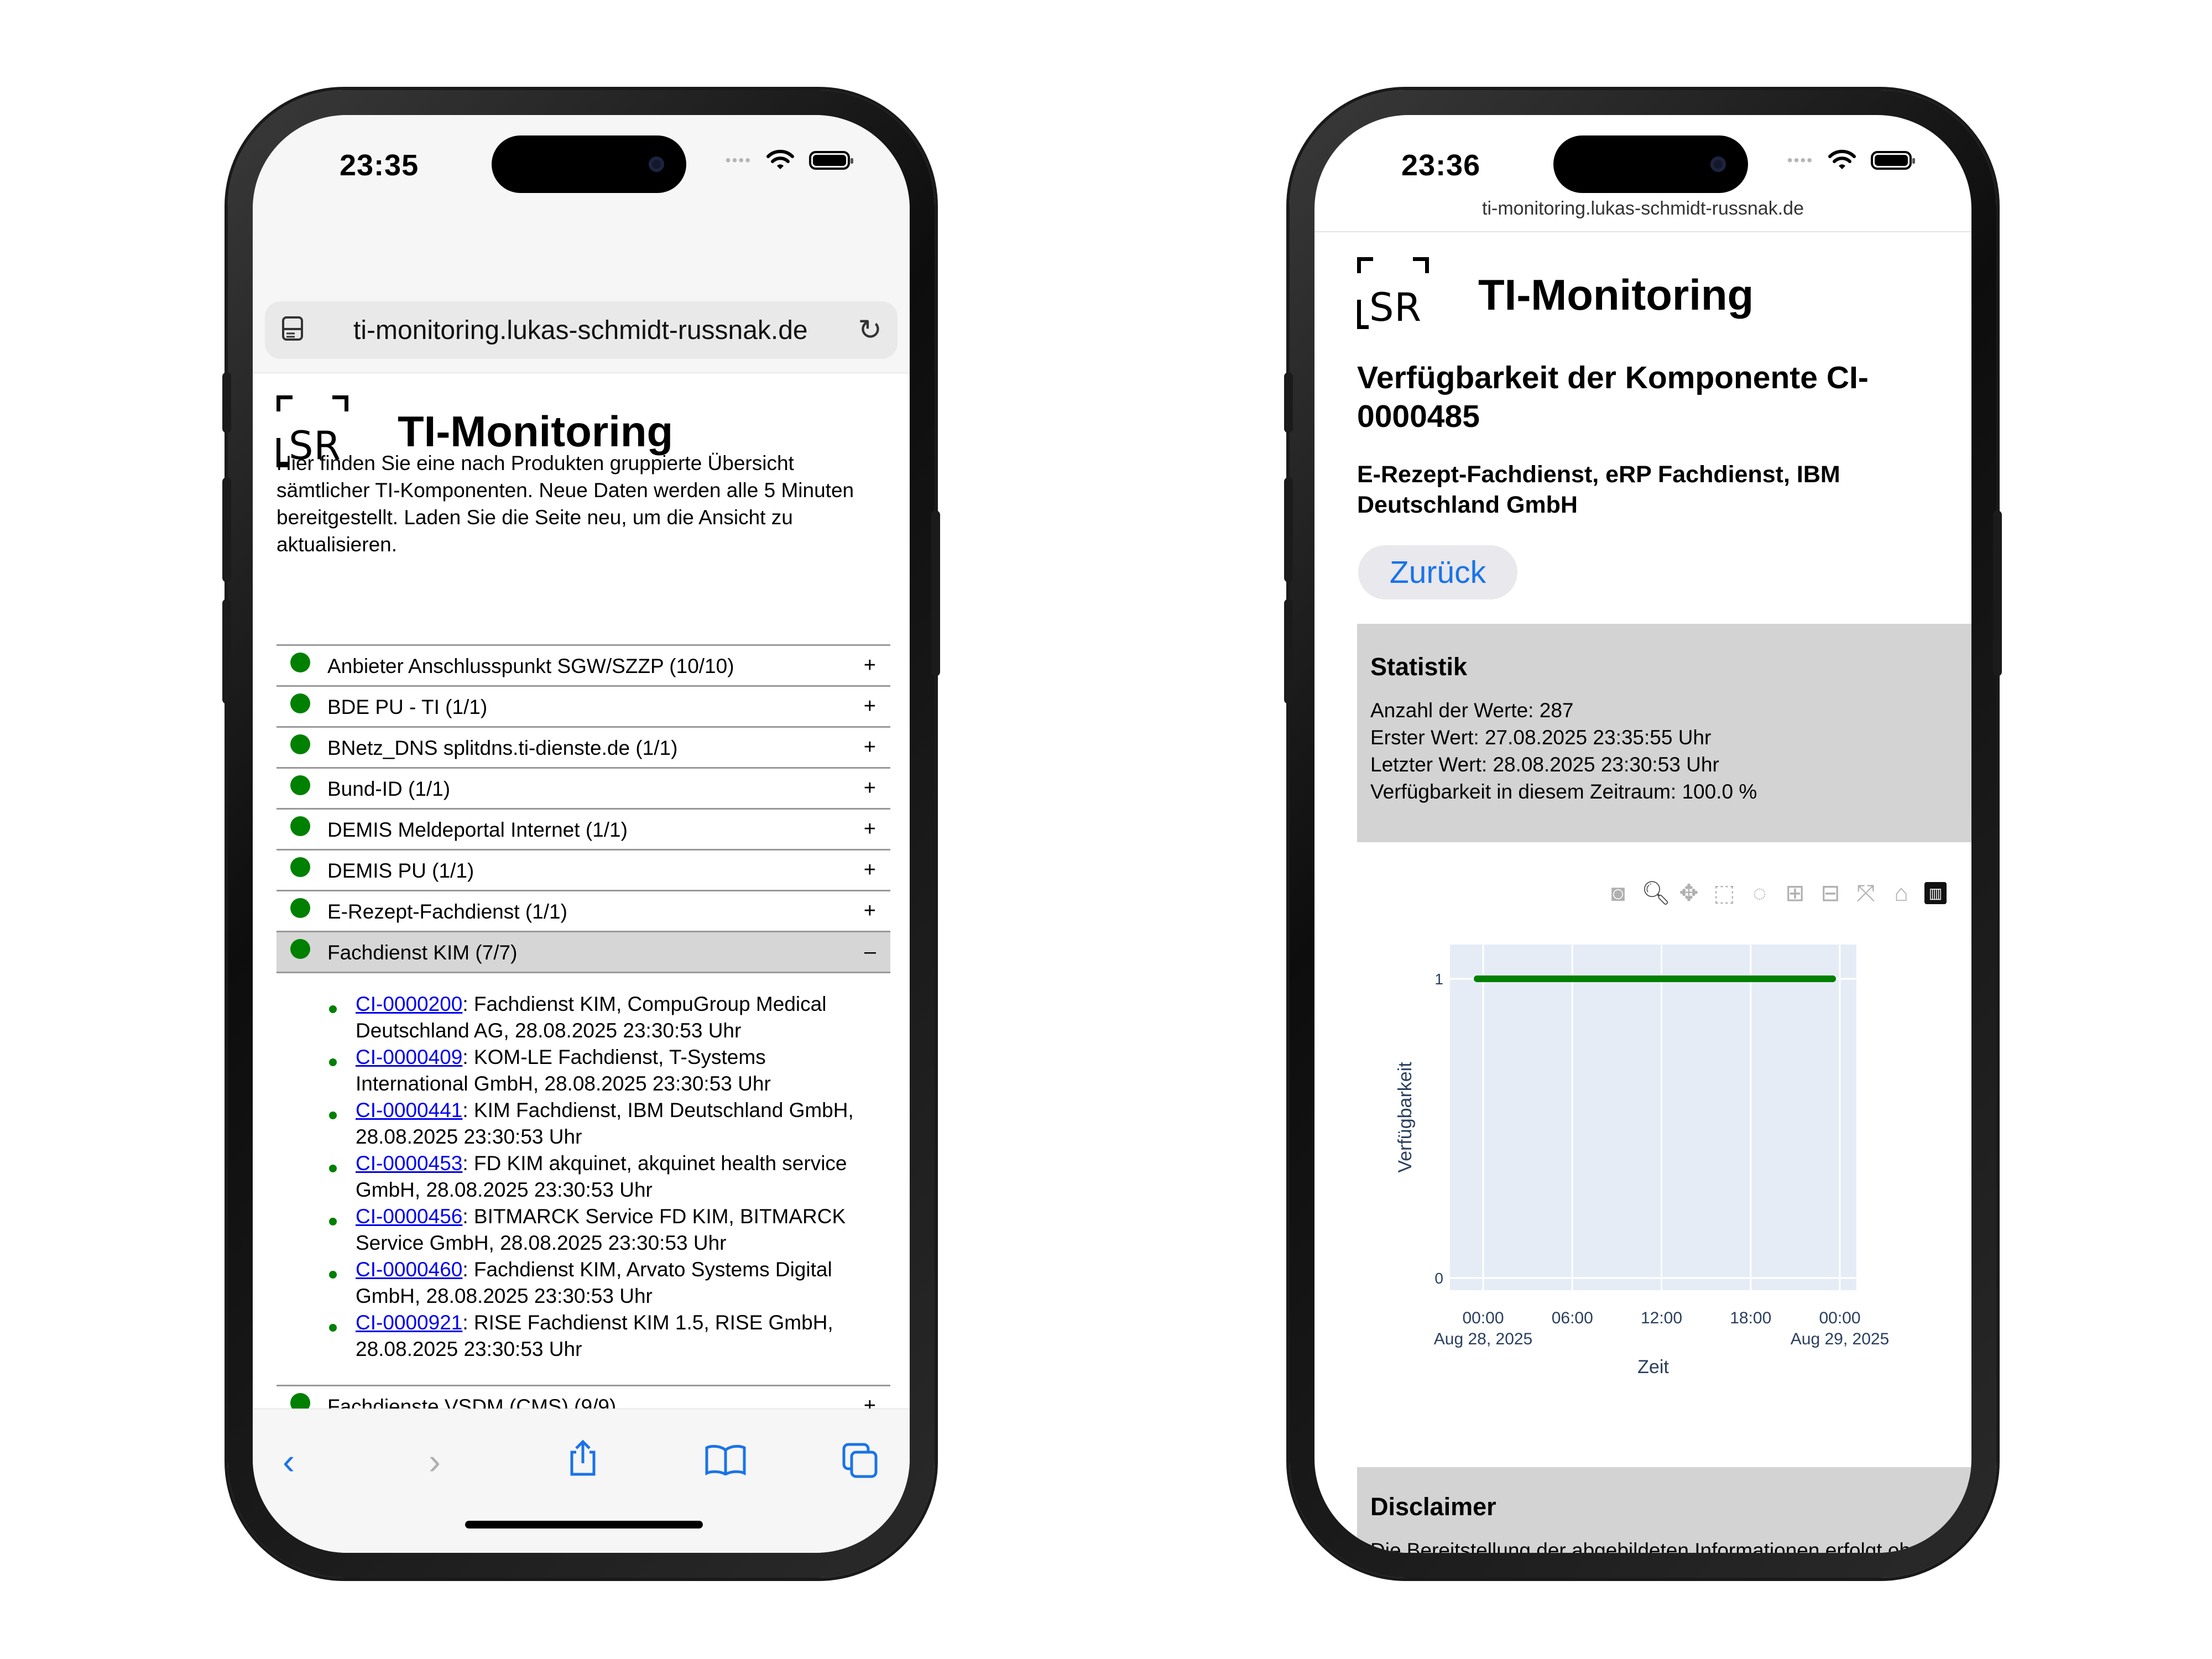  Describe the element at coordinates (1438, 572) in the screenshot. I see `back-button: Zurück` at that location.